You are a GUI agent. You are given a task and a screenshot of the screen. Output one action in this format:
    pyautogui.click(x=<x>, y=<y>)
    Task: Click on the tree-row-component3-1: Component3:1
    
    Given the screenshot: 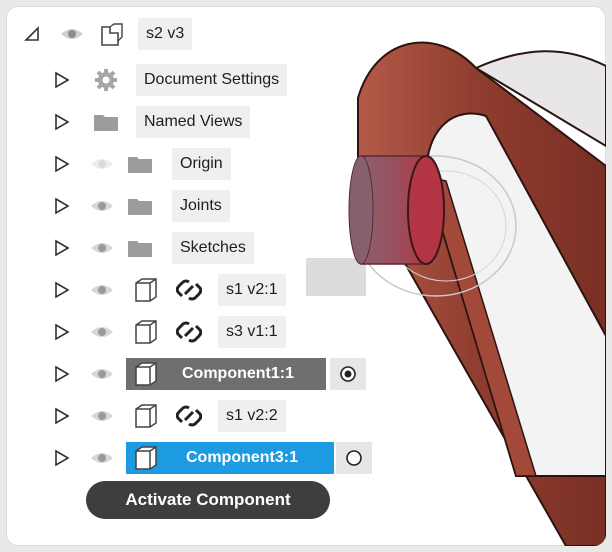 What is the action you would take?
    pyautogui.click(x=191, y=458)
    